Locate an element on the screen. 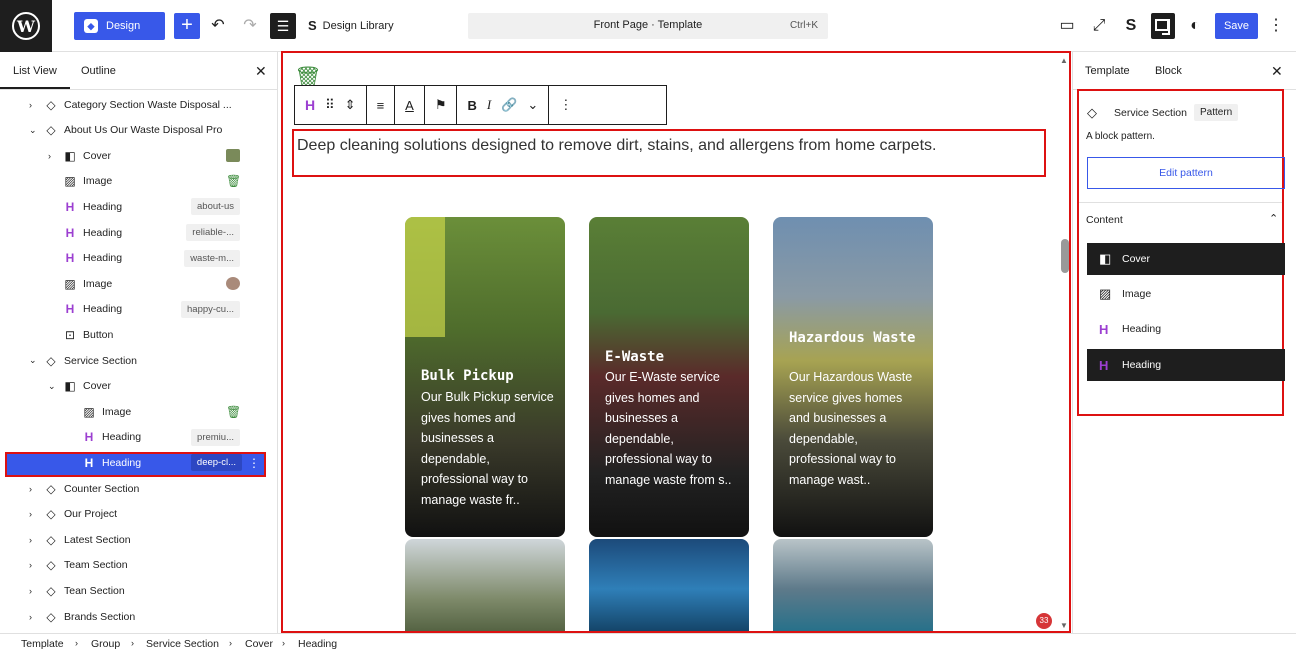 This screenshot has width=1296, height=654. list-view-row: › ◇ Team Section is located at coordinates (138, 565).